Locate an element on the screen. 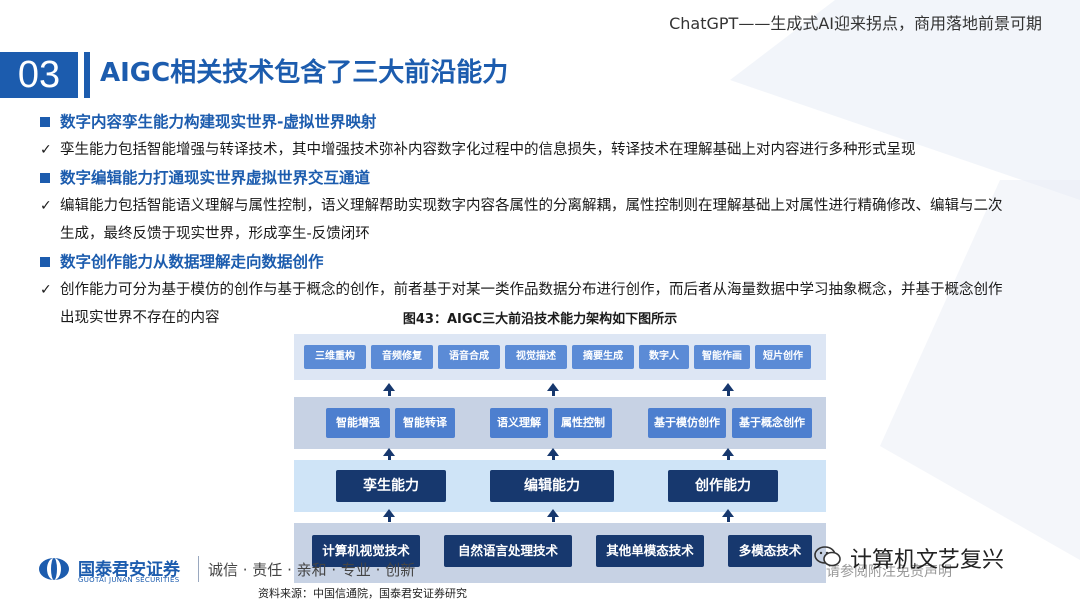 This screenshot has width=1080, height=606. heading-edit: 数字编辑能力打通现实世界虚拟世界交互通道 is located at coordinates (545, 178).